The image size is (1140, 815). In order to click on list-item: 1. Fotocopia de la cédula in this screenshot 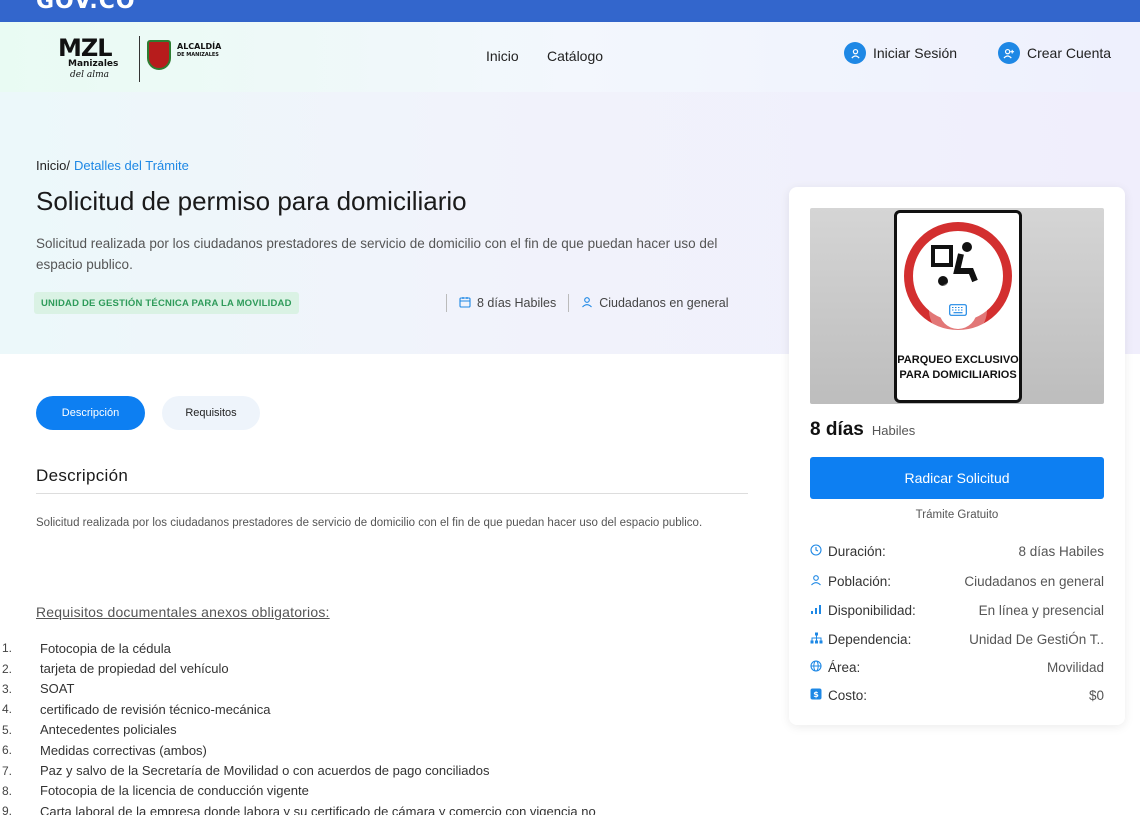, I will do `click(395, 648)`.